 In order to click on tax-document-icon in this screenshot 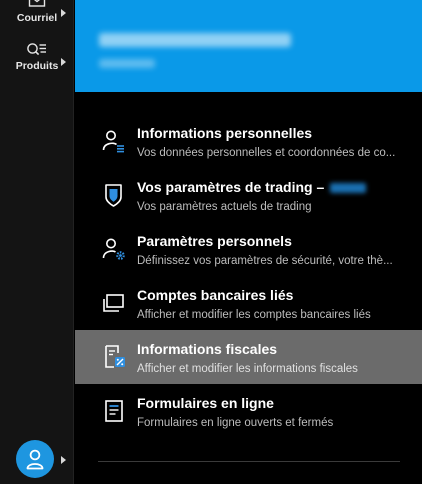, I will do `click(115, 356)`.